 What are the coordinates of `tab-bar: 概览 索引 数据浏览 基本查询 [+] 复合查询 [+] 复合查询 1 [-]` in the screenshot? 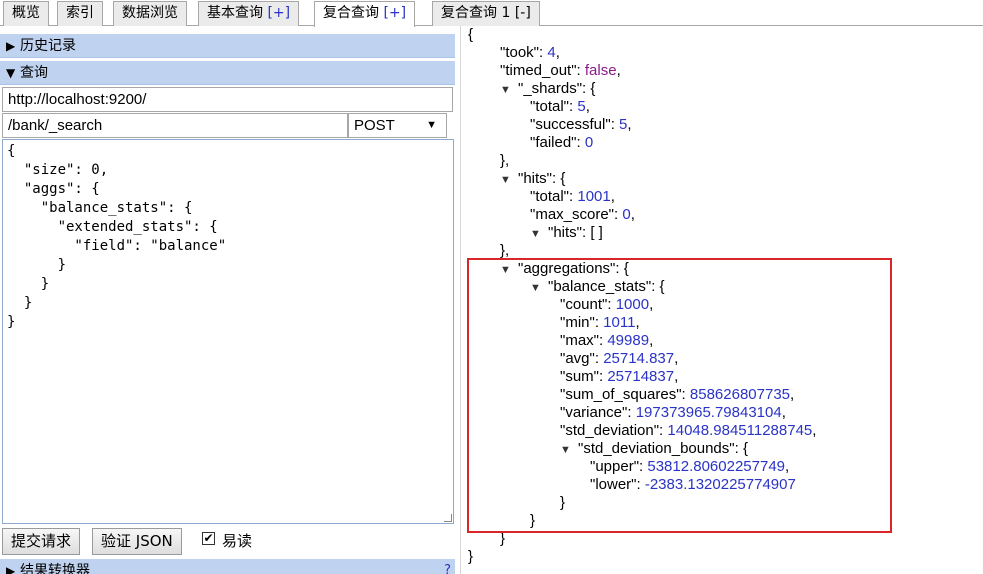 It's located at (491, 13).